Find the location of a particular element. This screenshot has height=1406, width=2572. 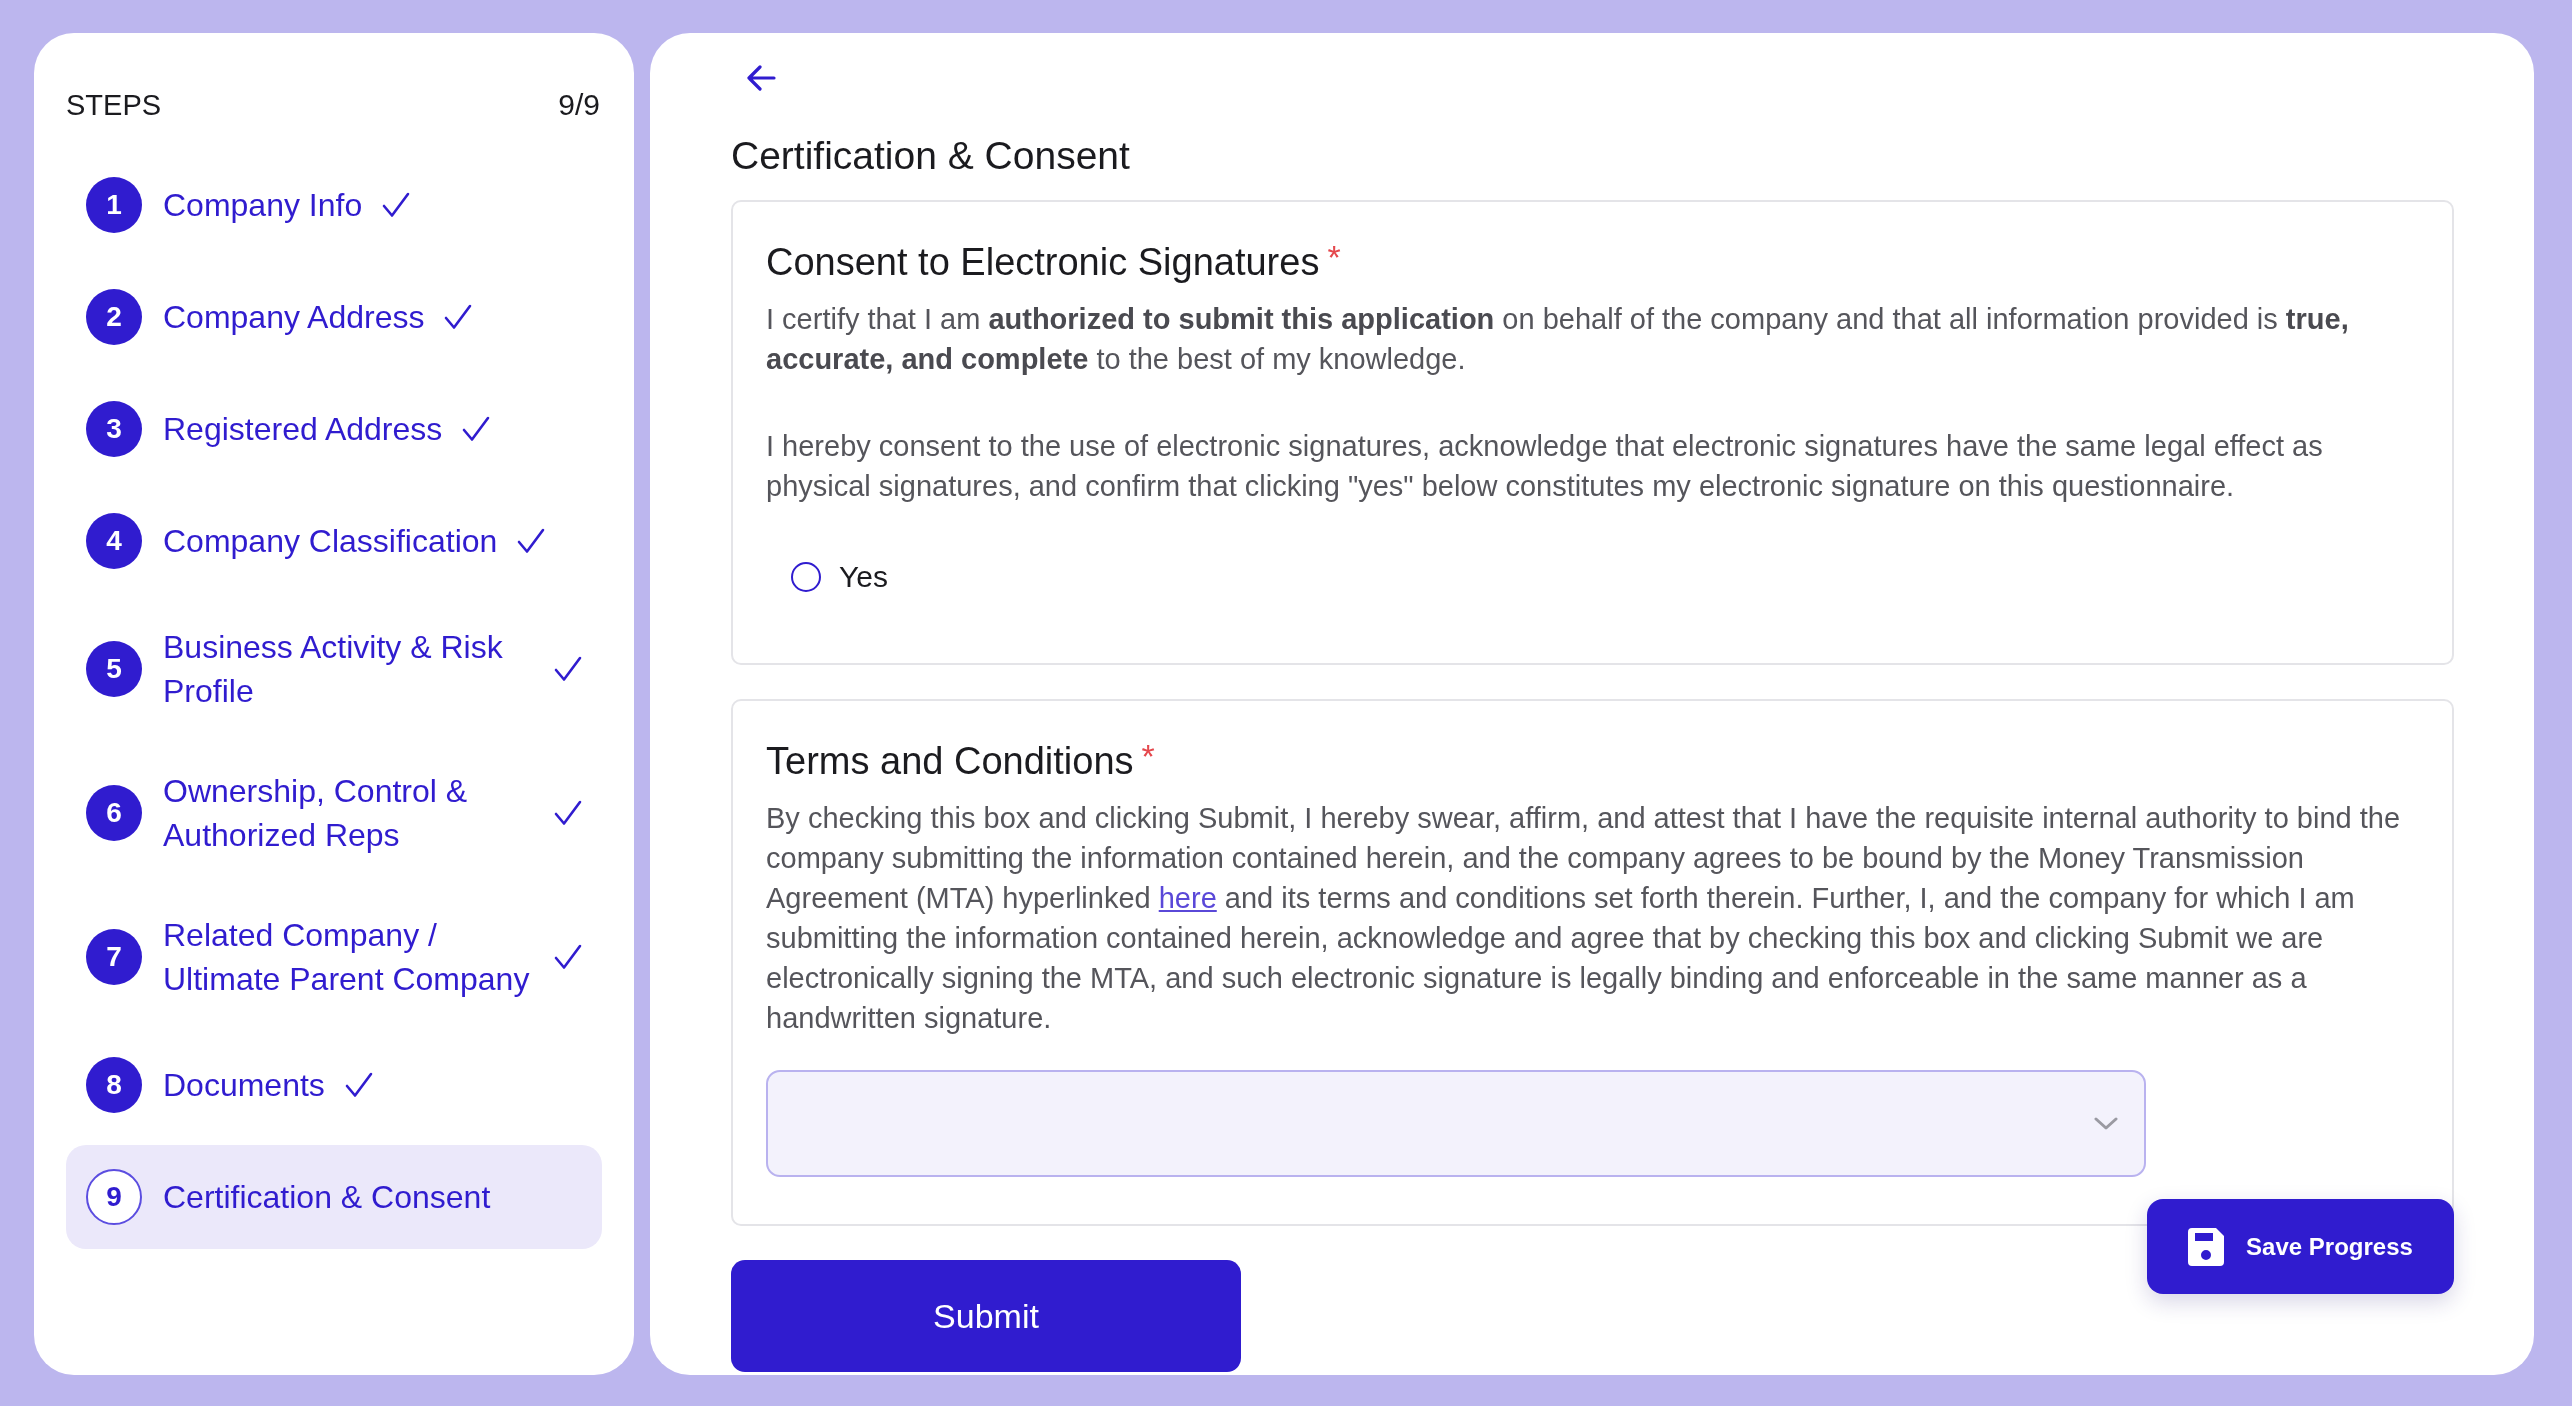

step-counter: 9/9 is located at coordinates (579, 105).